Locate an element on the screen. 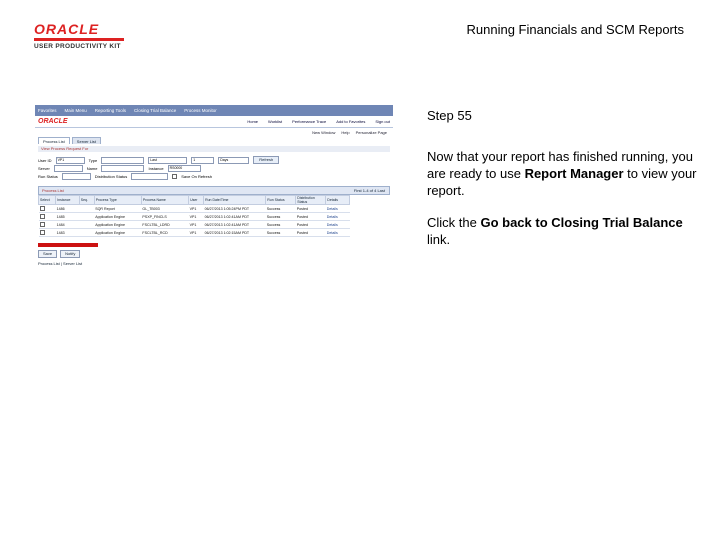 Image resolution: width=720 pixels, height=540 pixels. action-buttons: Save Notify is located at coordinates (214, 254).